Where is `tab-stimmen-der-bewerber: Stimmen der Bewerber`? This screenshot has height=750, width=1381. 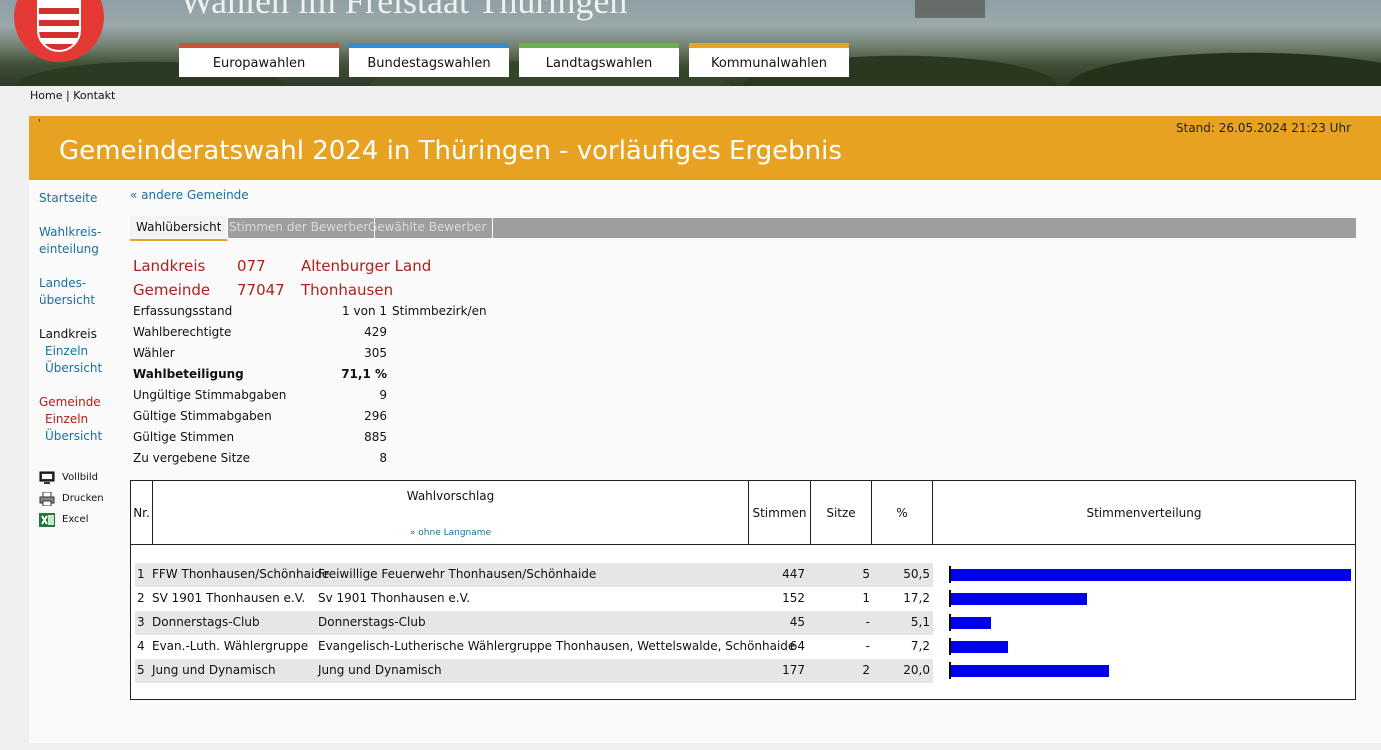
tab-stimmen-der-bewerber: Stimmen der Bewerber is located at coordinates (299, 228).